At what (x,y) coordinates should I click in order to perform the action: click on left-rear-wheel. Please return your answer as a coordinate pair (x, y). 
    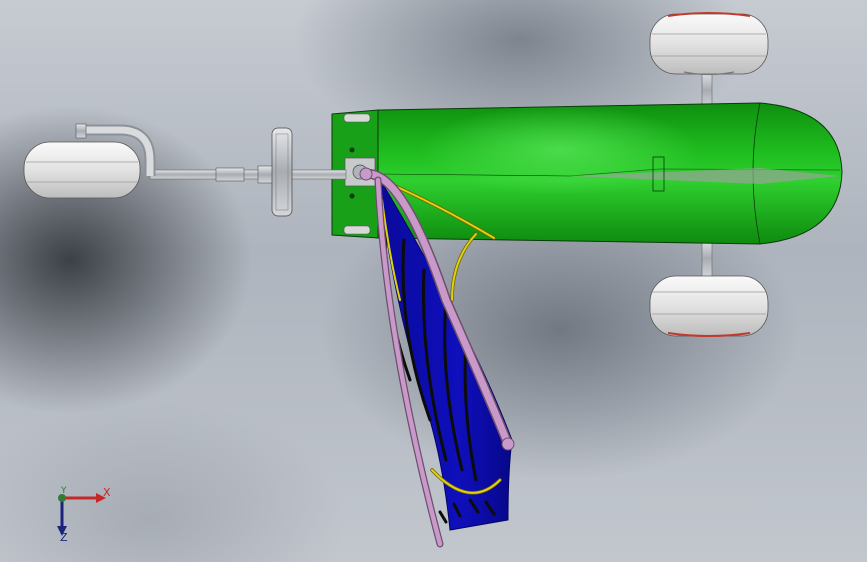
    Looking at the image, I should click on (709, 44).